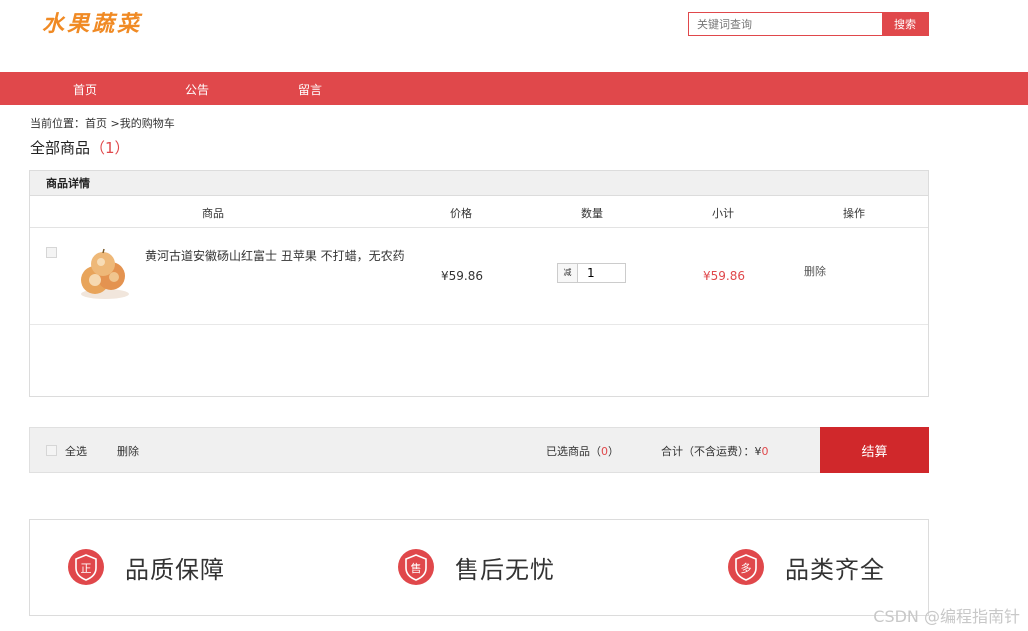  I want to click on all-goods-count: （1）, so click(110, 148).